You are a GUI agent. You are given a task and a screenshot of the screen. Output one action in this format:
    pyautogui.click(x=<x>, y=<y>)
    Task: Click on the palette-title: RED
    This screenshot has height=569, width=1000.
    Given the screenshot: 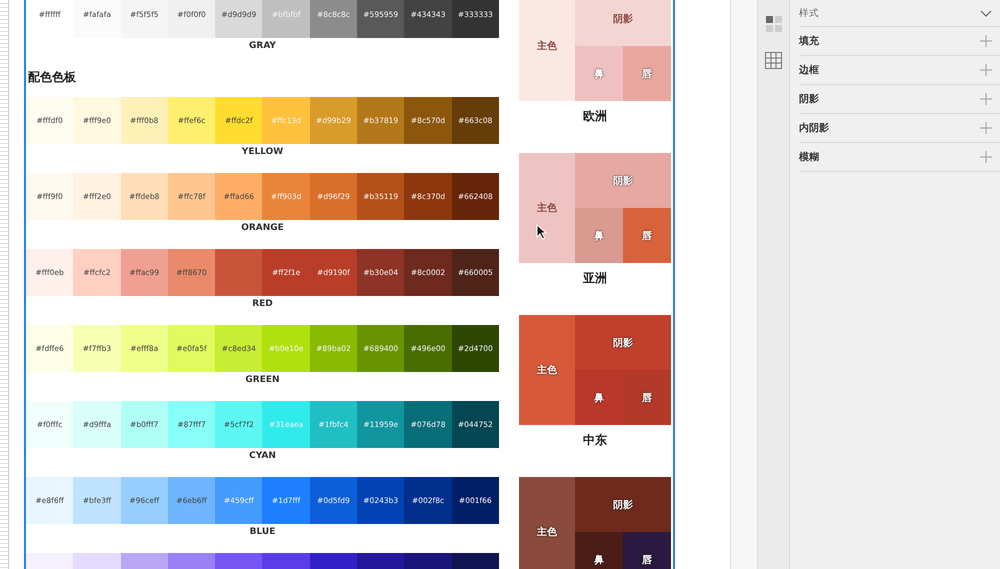 What is the action you would take?
    pyautogui.click(x=262, y=304)
    